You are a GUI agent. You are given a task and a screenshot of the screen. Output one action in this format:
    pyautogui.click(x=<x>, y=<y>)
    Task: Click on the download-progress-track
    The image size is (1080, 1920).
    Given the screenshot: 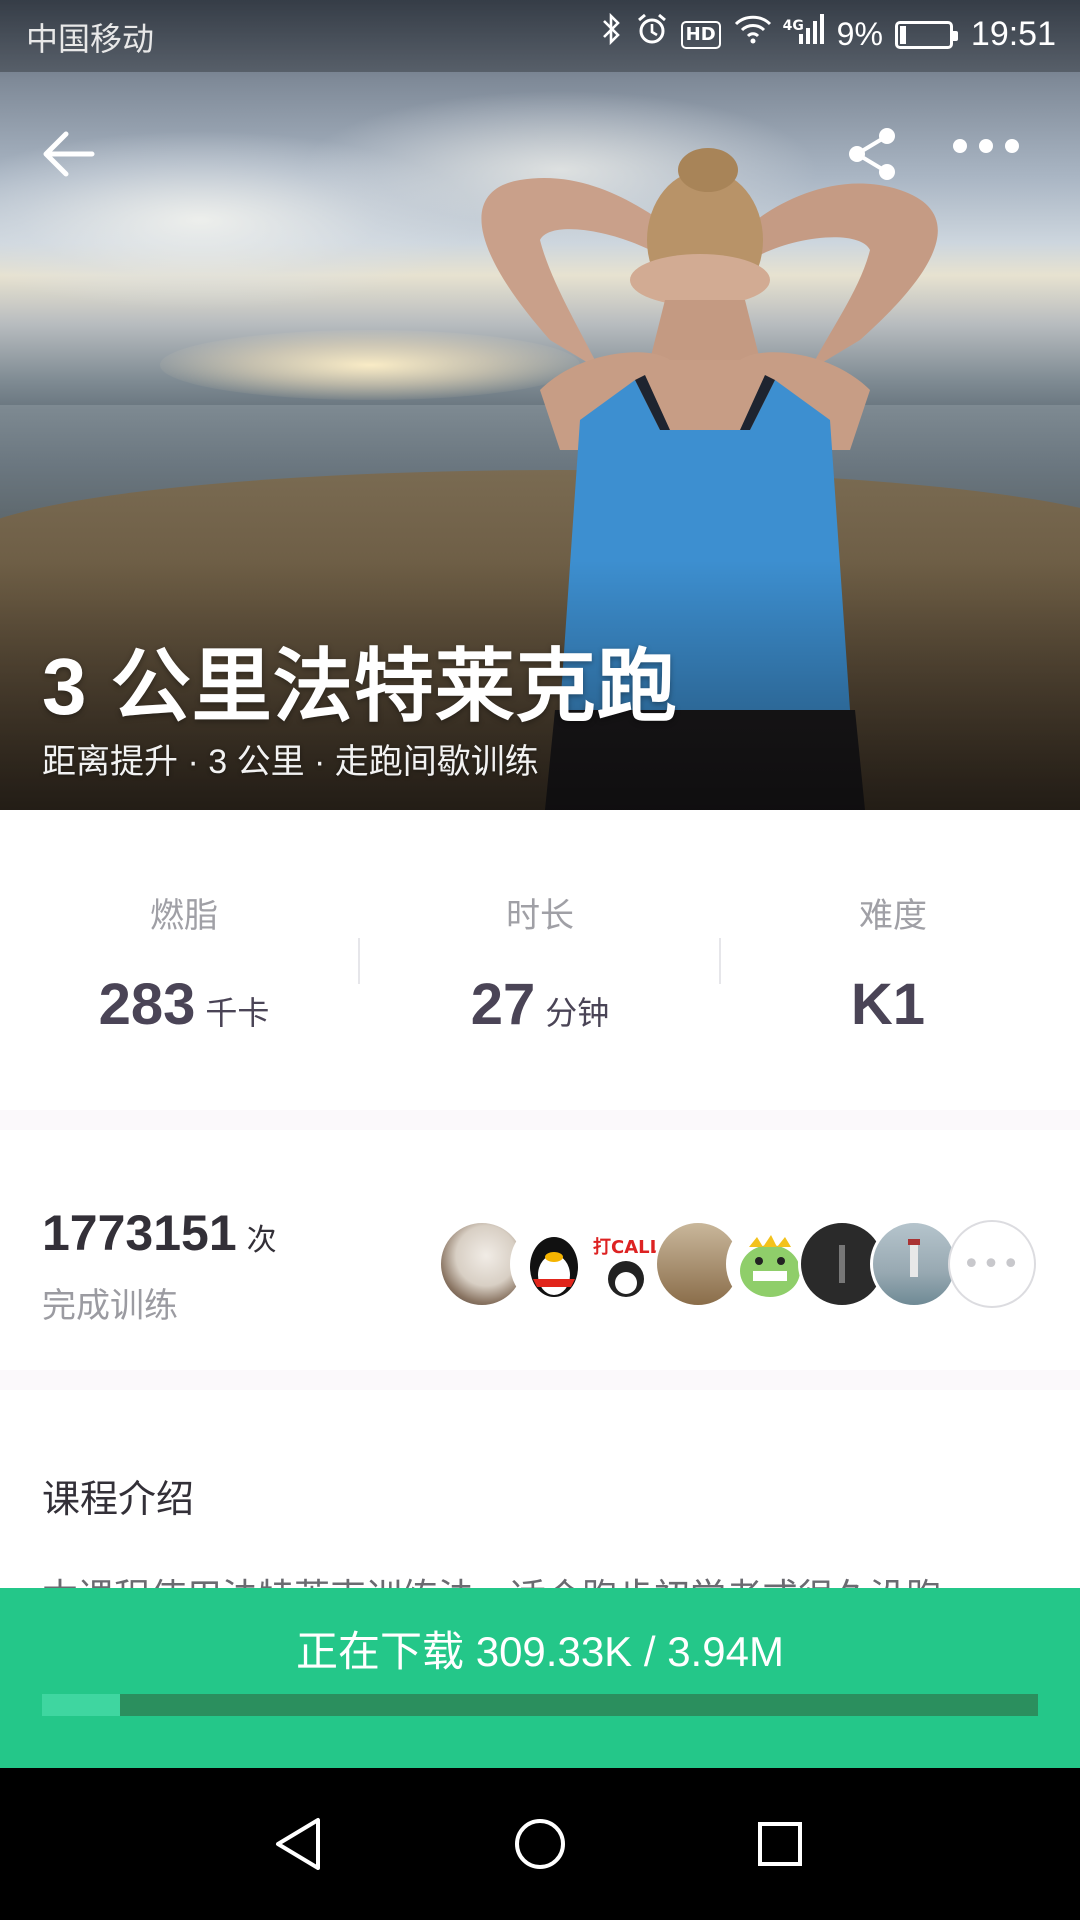 What is the action you would take?
    pyautogui.click(x=540, y=1705)
    